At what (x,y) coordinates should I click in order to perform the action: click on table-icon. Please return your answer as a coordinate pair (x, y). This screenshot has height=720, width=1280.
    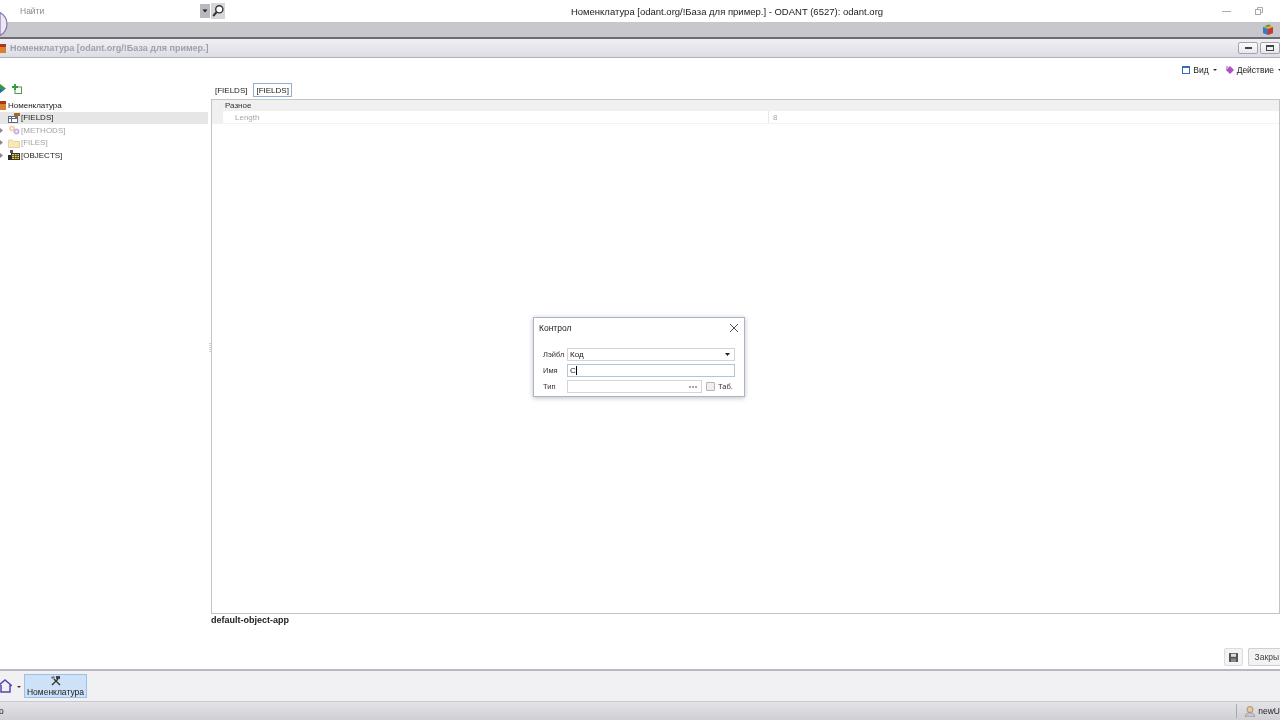
    Looking at the image, I should click on (14, 117).